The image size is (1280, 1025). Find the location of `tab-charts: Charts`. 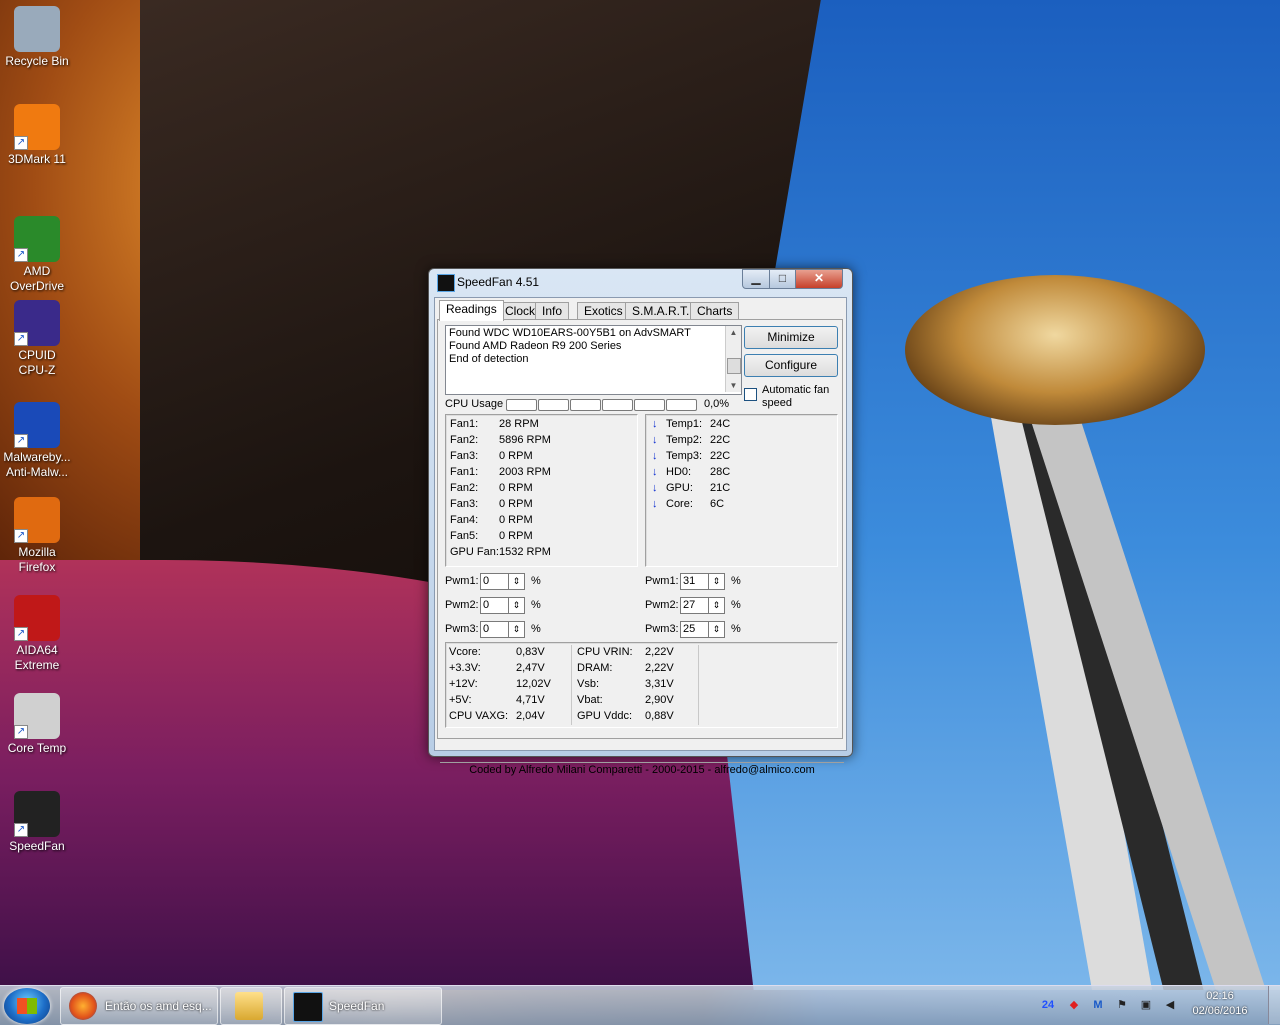

tab-charts: Charts is located at coordinates (715, 311).